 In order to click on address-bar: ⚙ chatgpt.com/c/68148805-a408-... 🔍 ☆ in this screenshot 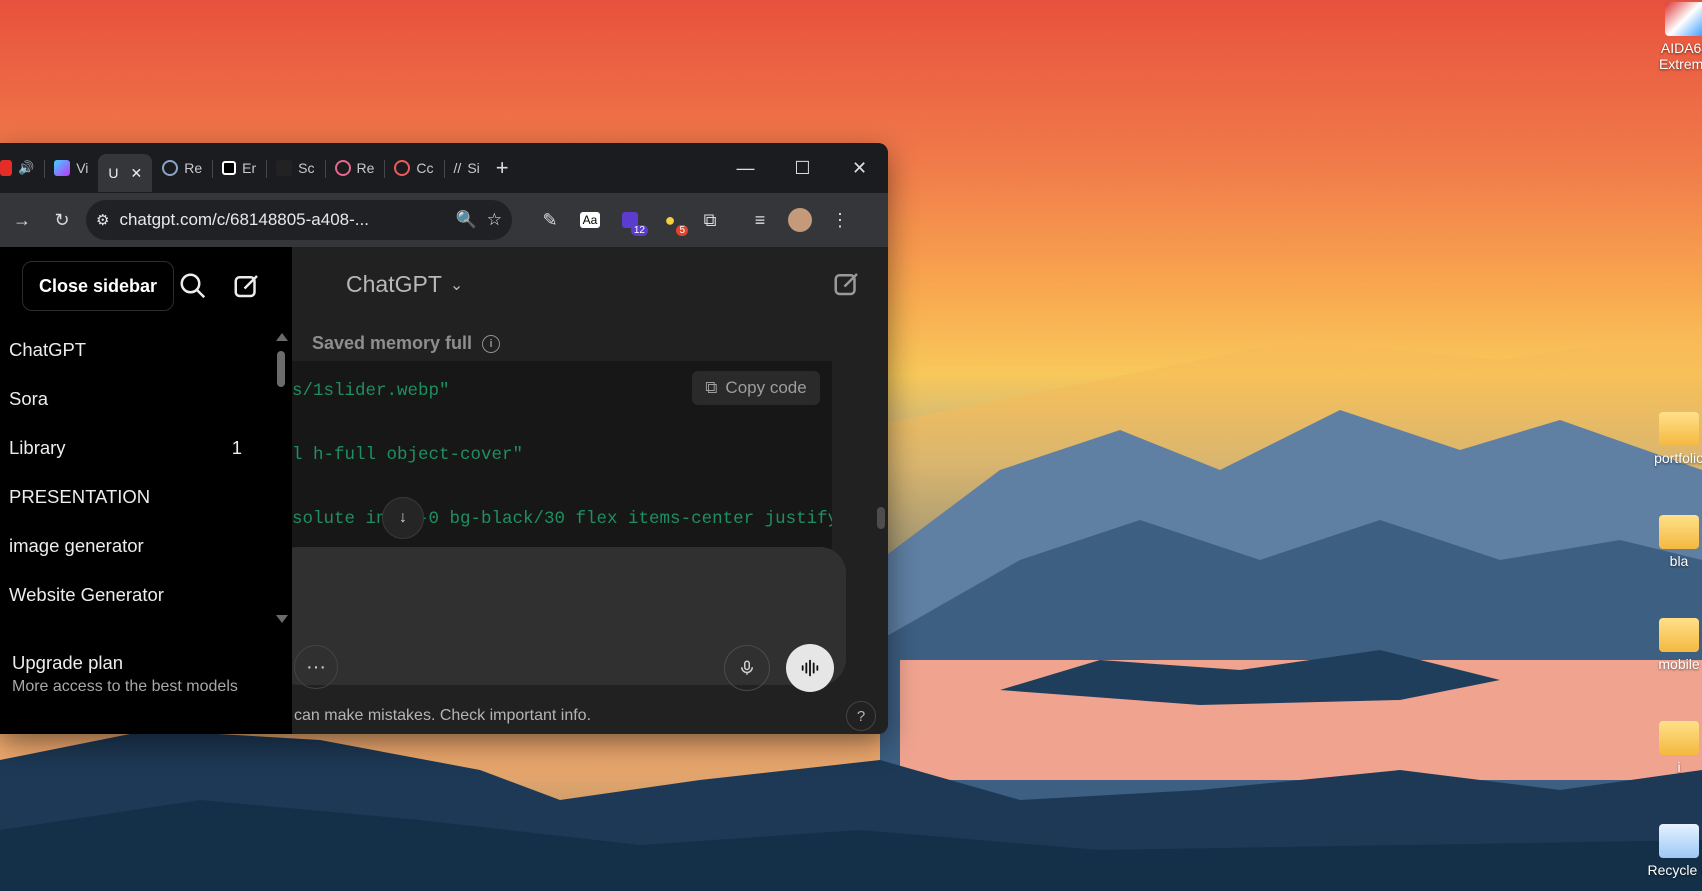, I will do `click(299, 220)`.